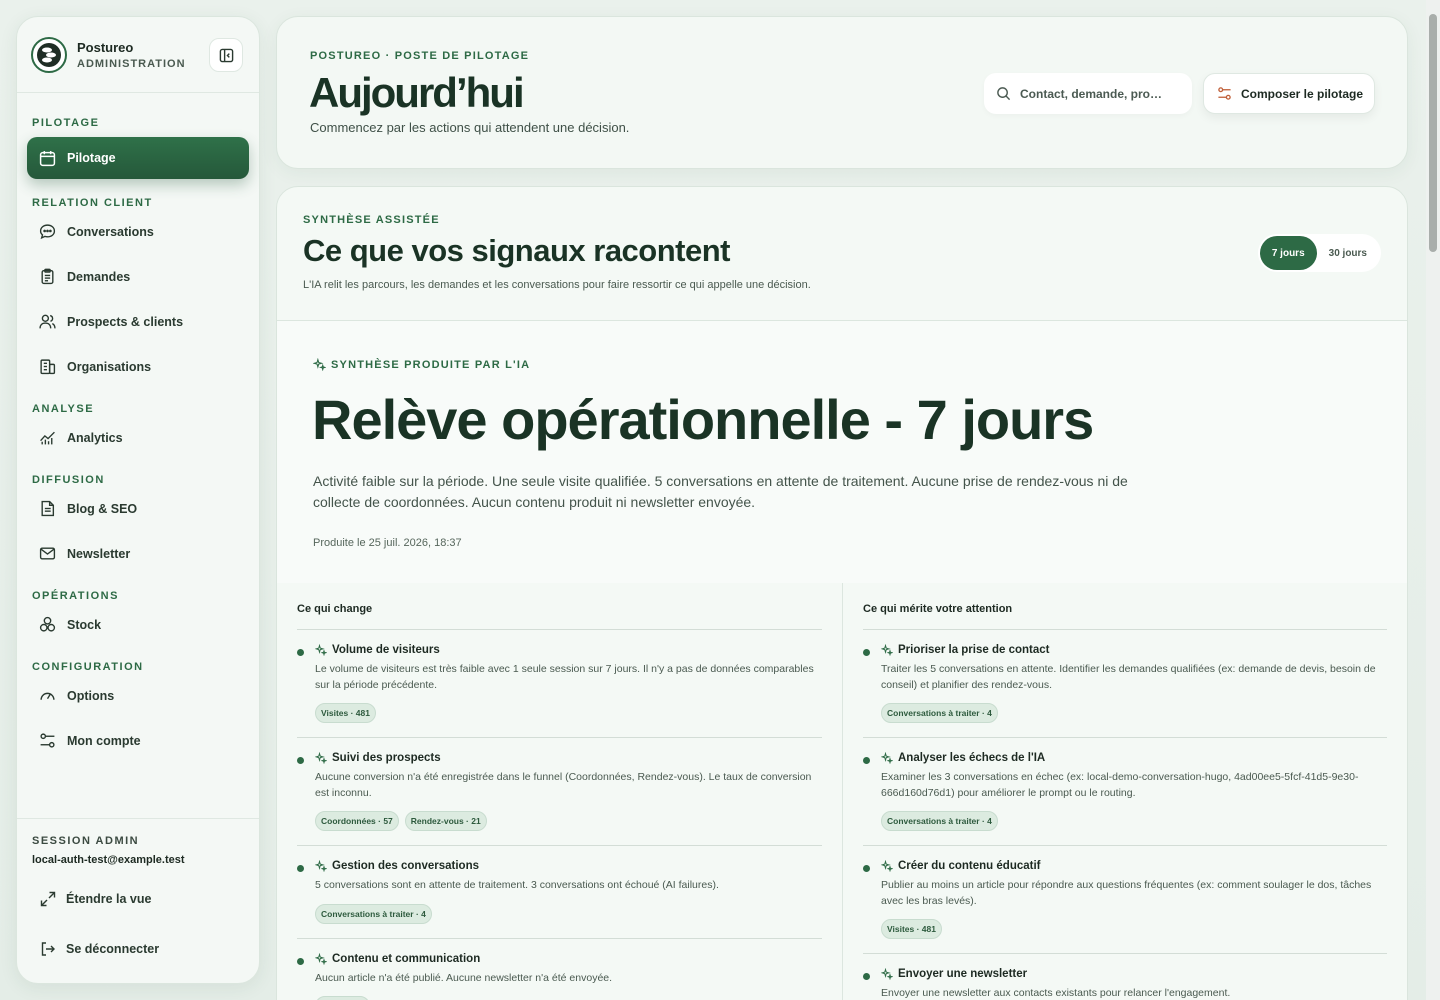  I want to click on logo-icon, so click(49, 54).